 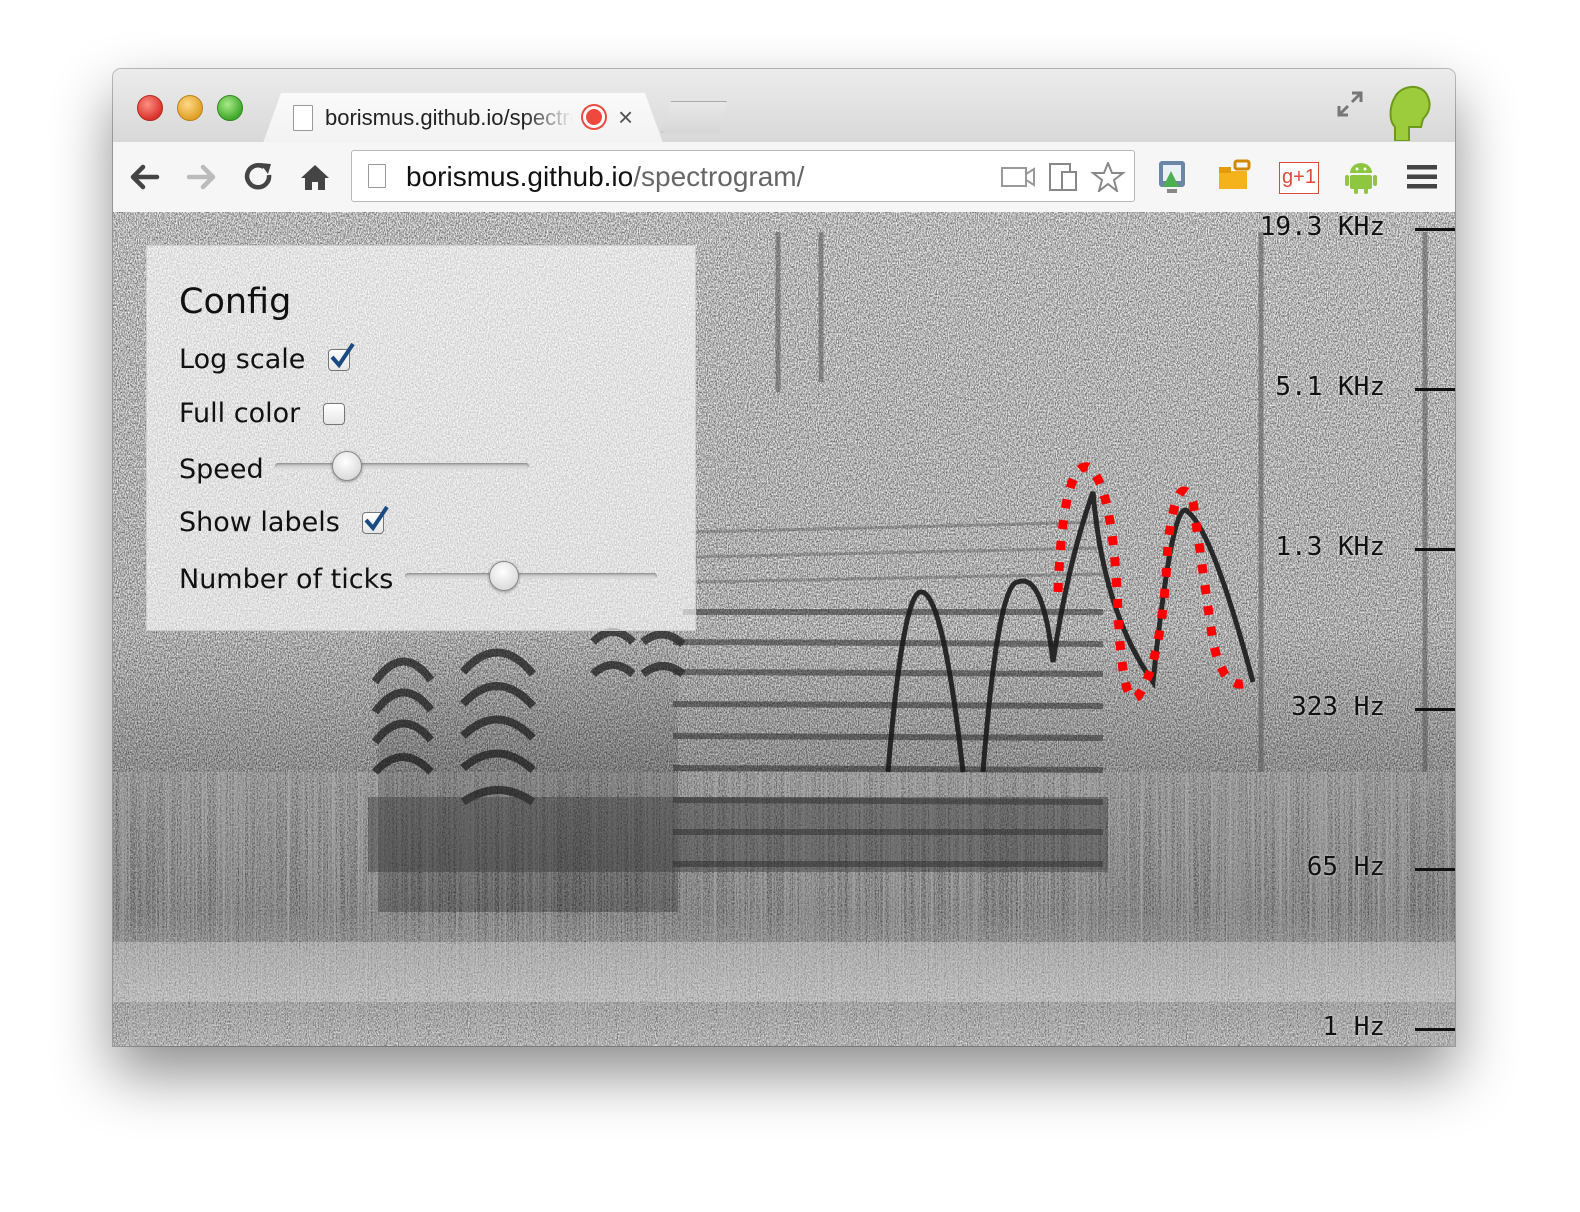 What do you see at coordinates (1330, 387) in the screenshot?
I see `tick-label-5-1-khz: 5.1 KHz` at bounding box center [1330, 387].